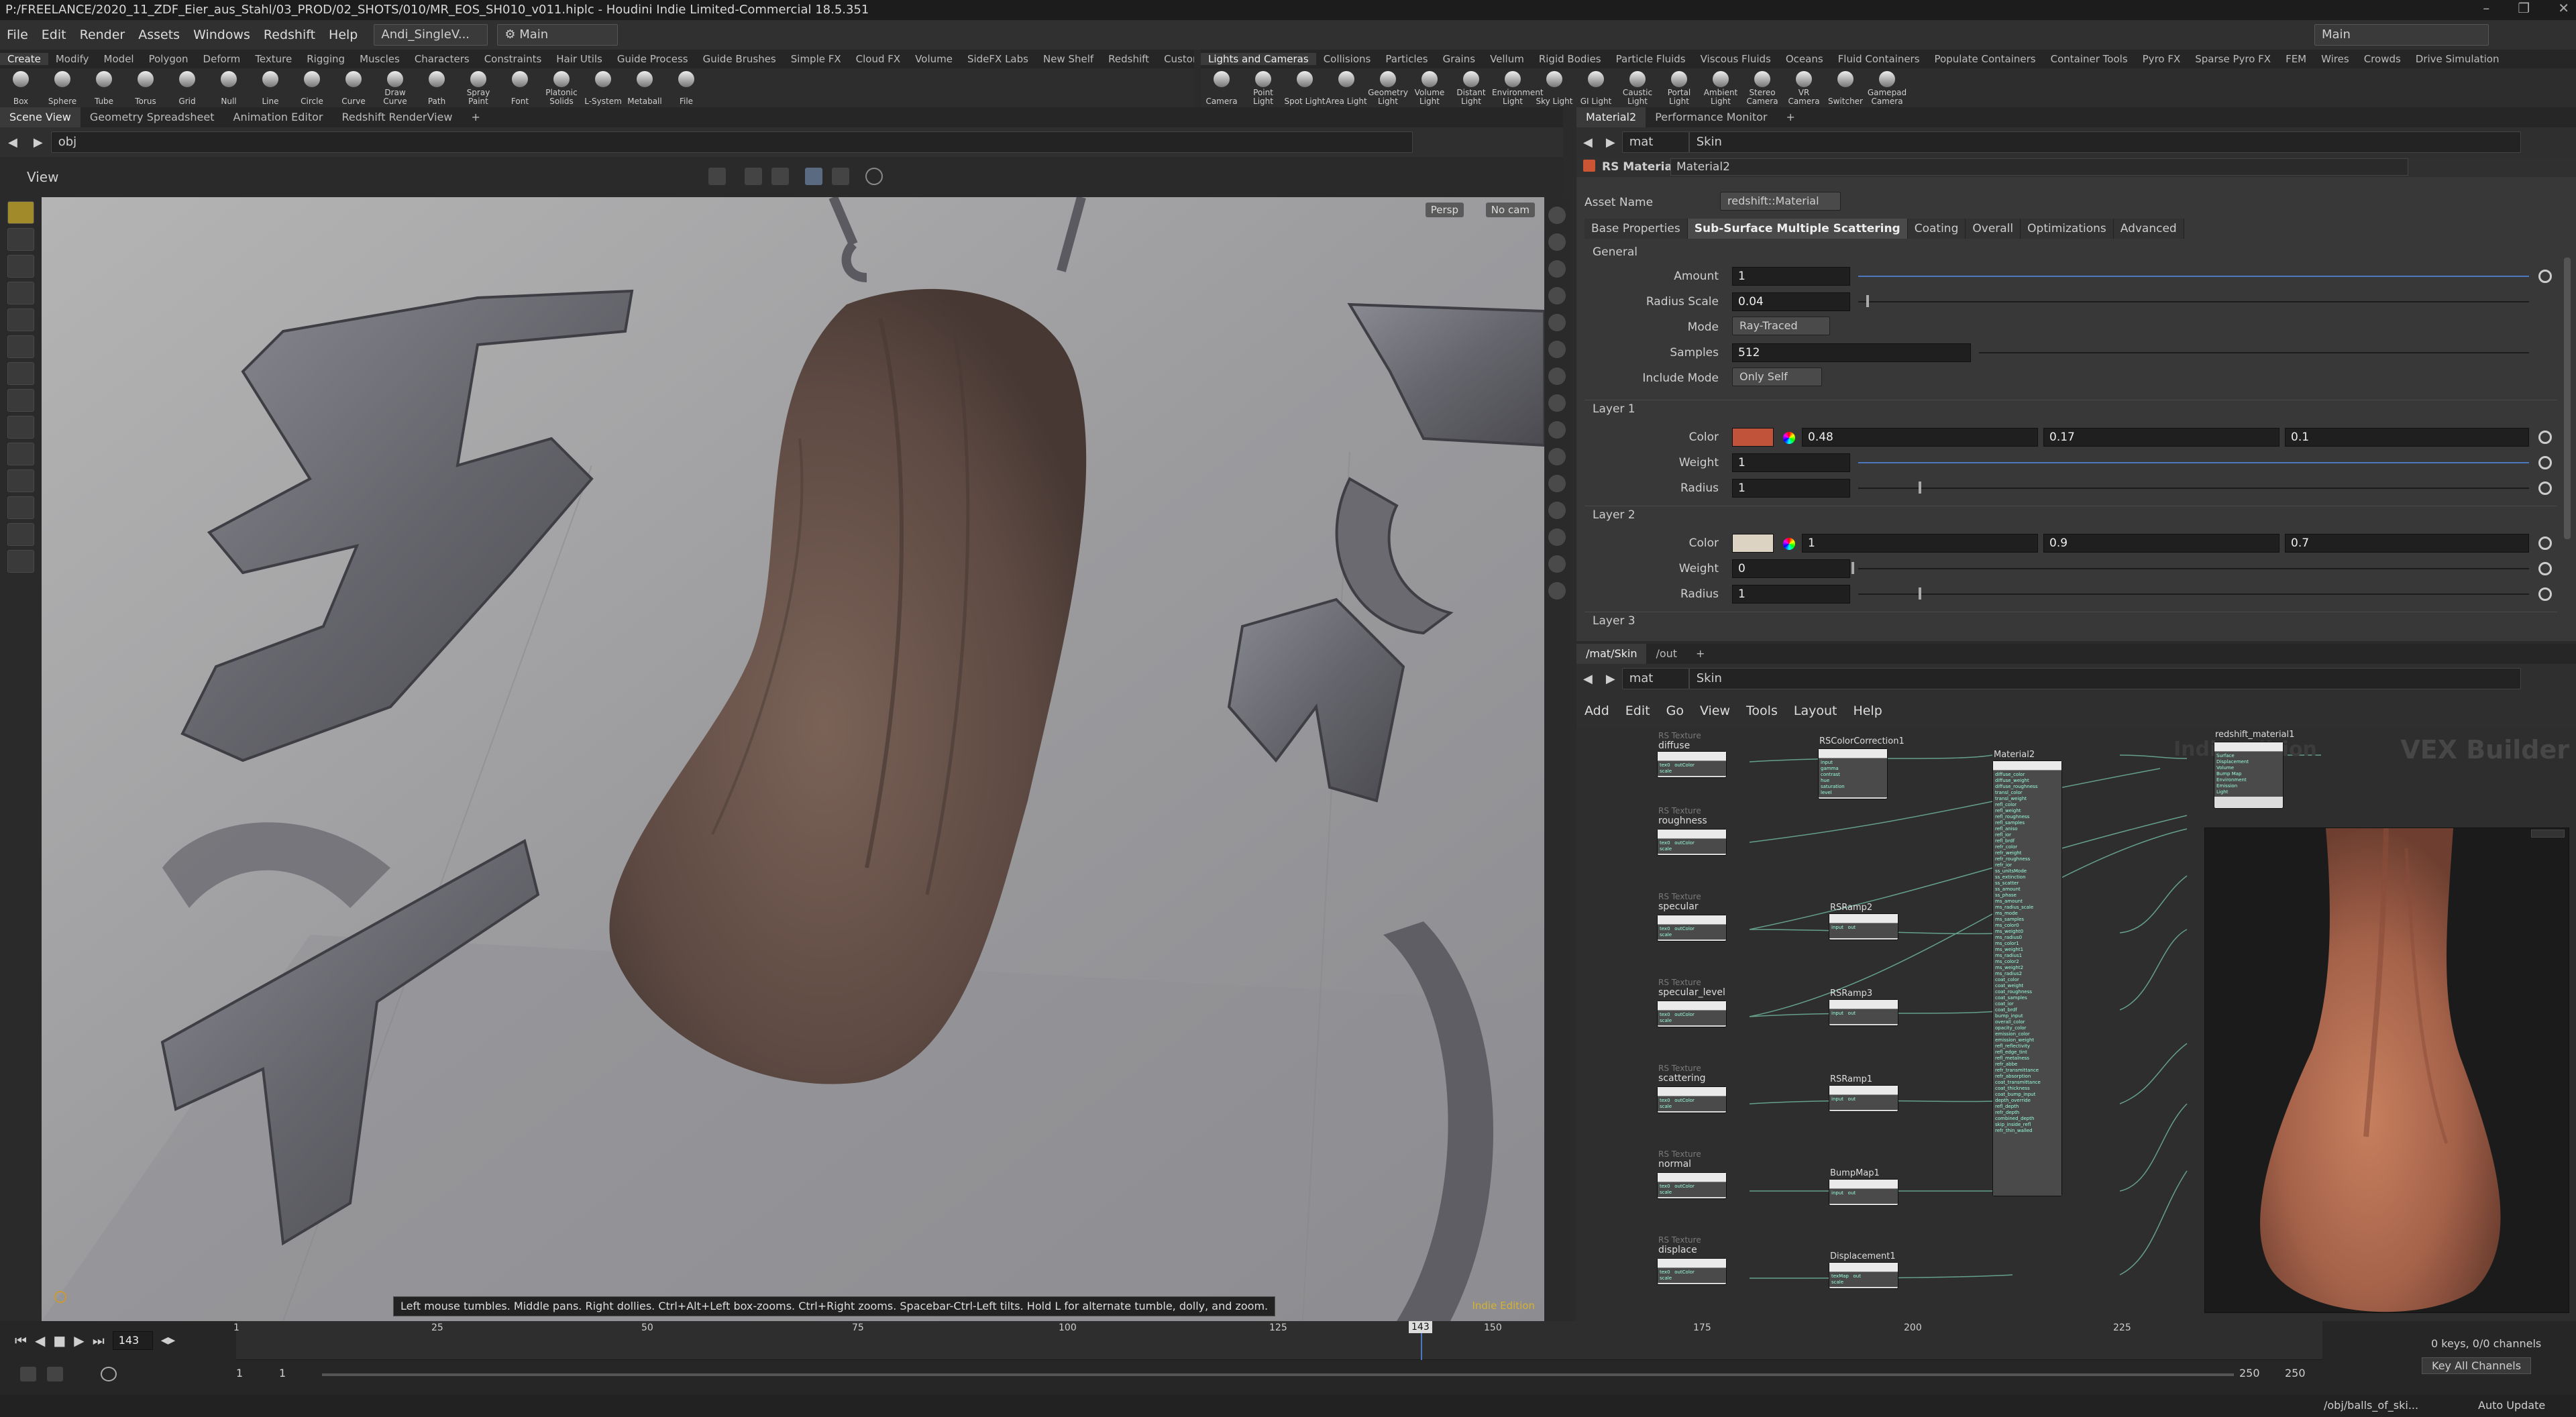  I want to click on translate-icon, so click(20, 373).